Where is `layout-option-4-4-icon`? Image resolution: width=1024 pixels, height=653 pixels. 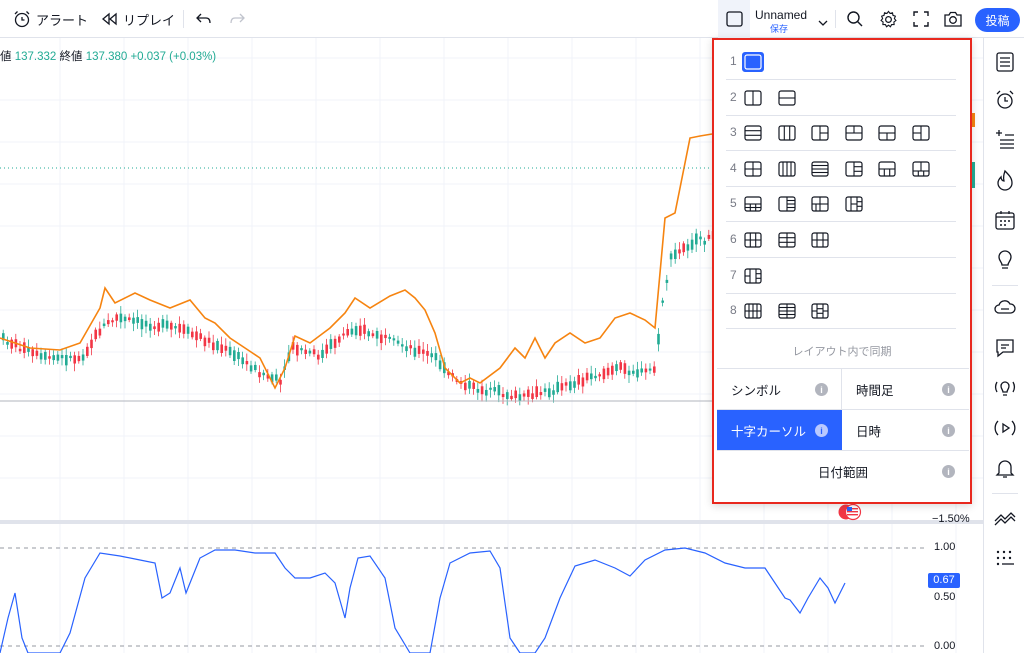
layout-option-4-4-icon is located at coordinates (854, 169).